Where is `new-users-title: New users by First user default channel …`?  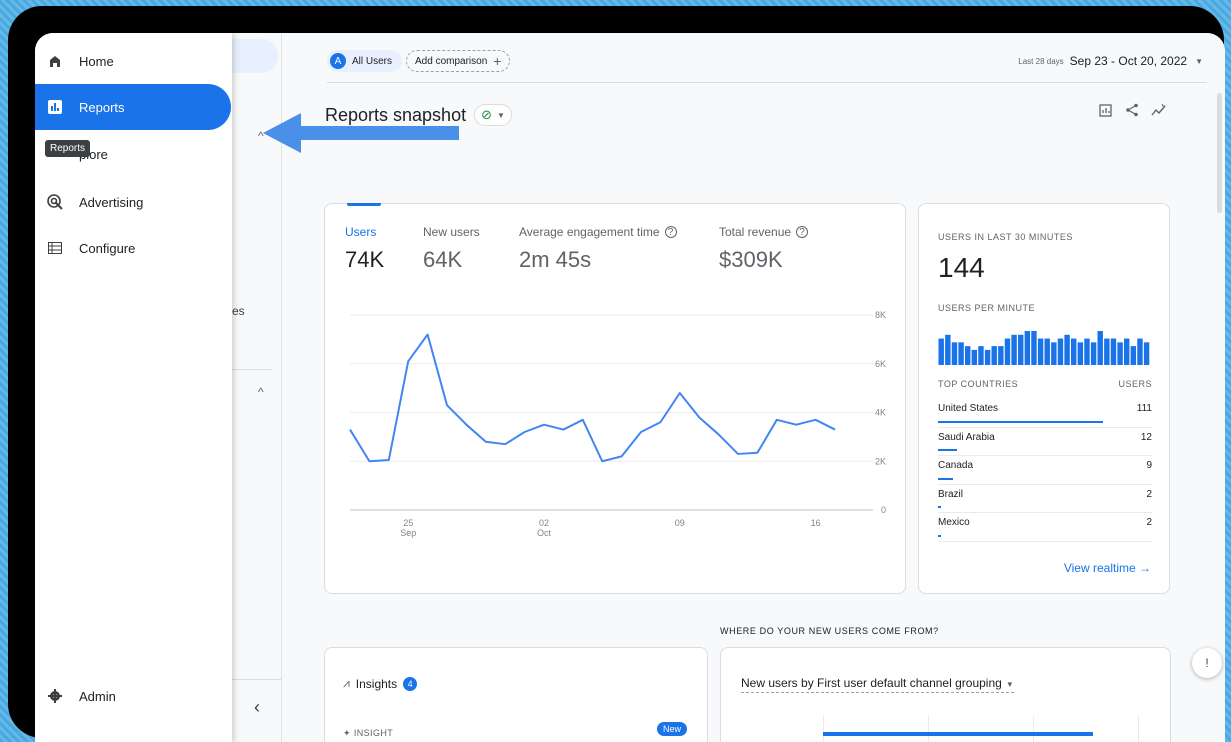 new-users-title: New users by First user default channel … is located at coordinates (871, 683).